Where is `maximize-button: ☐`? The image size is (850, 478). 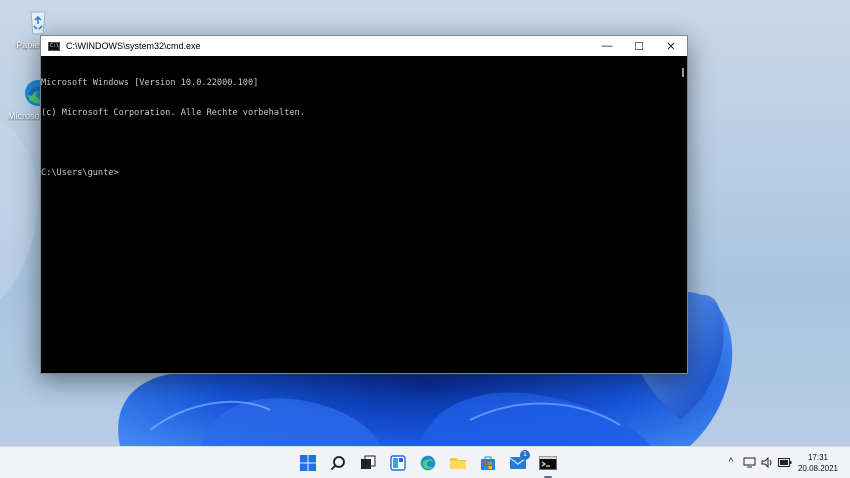 maximize-button: ☐ is located at coordinates (639, 46).